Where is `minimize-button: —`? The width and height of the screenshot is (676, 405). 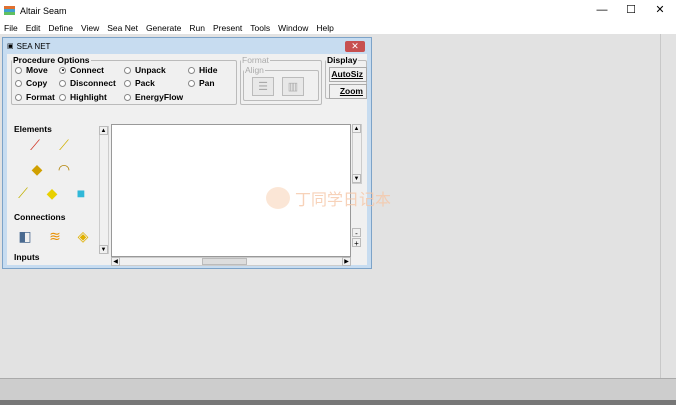 minimize-button: — is located at coordinates (602, 10).